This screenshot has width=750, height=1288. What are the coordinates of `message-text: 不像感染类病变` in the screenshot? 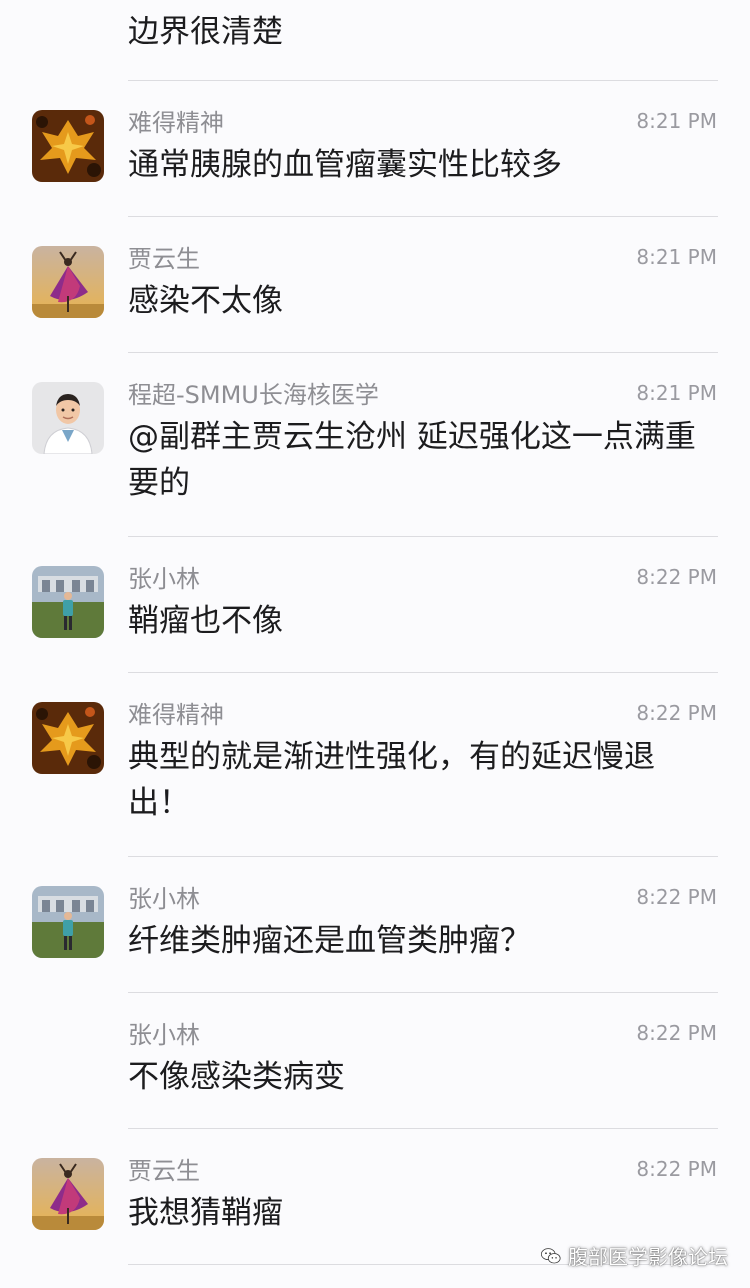 It's located at (236, 1077).